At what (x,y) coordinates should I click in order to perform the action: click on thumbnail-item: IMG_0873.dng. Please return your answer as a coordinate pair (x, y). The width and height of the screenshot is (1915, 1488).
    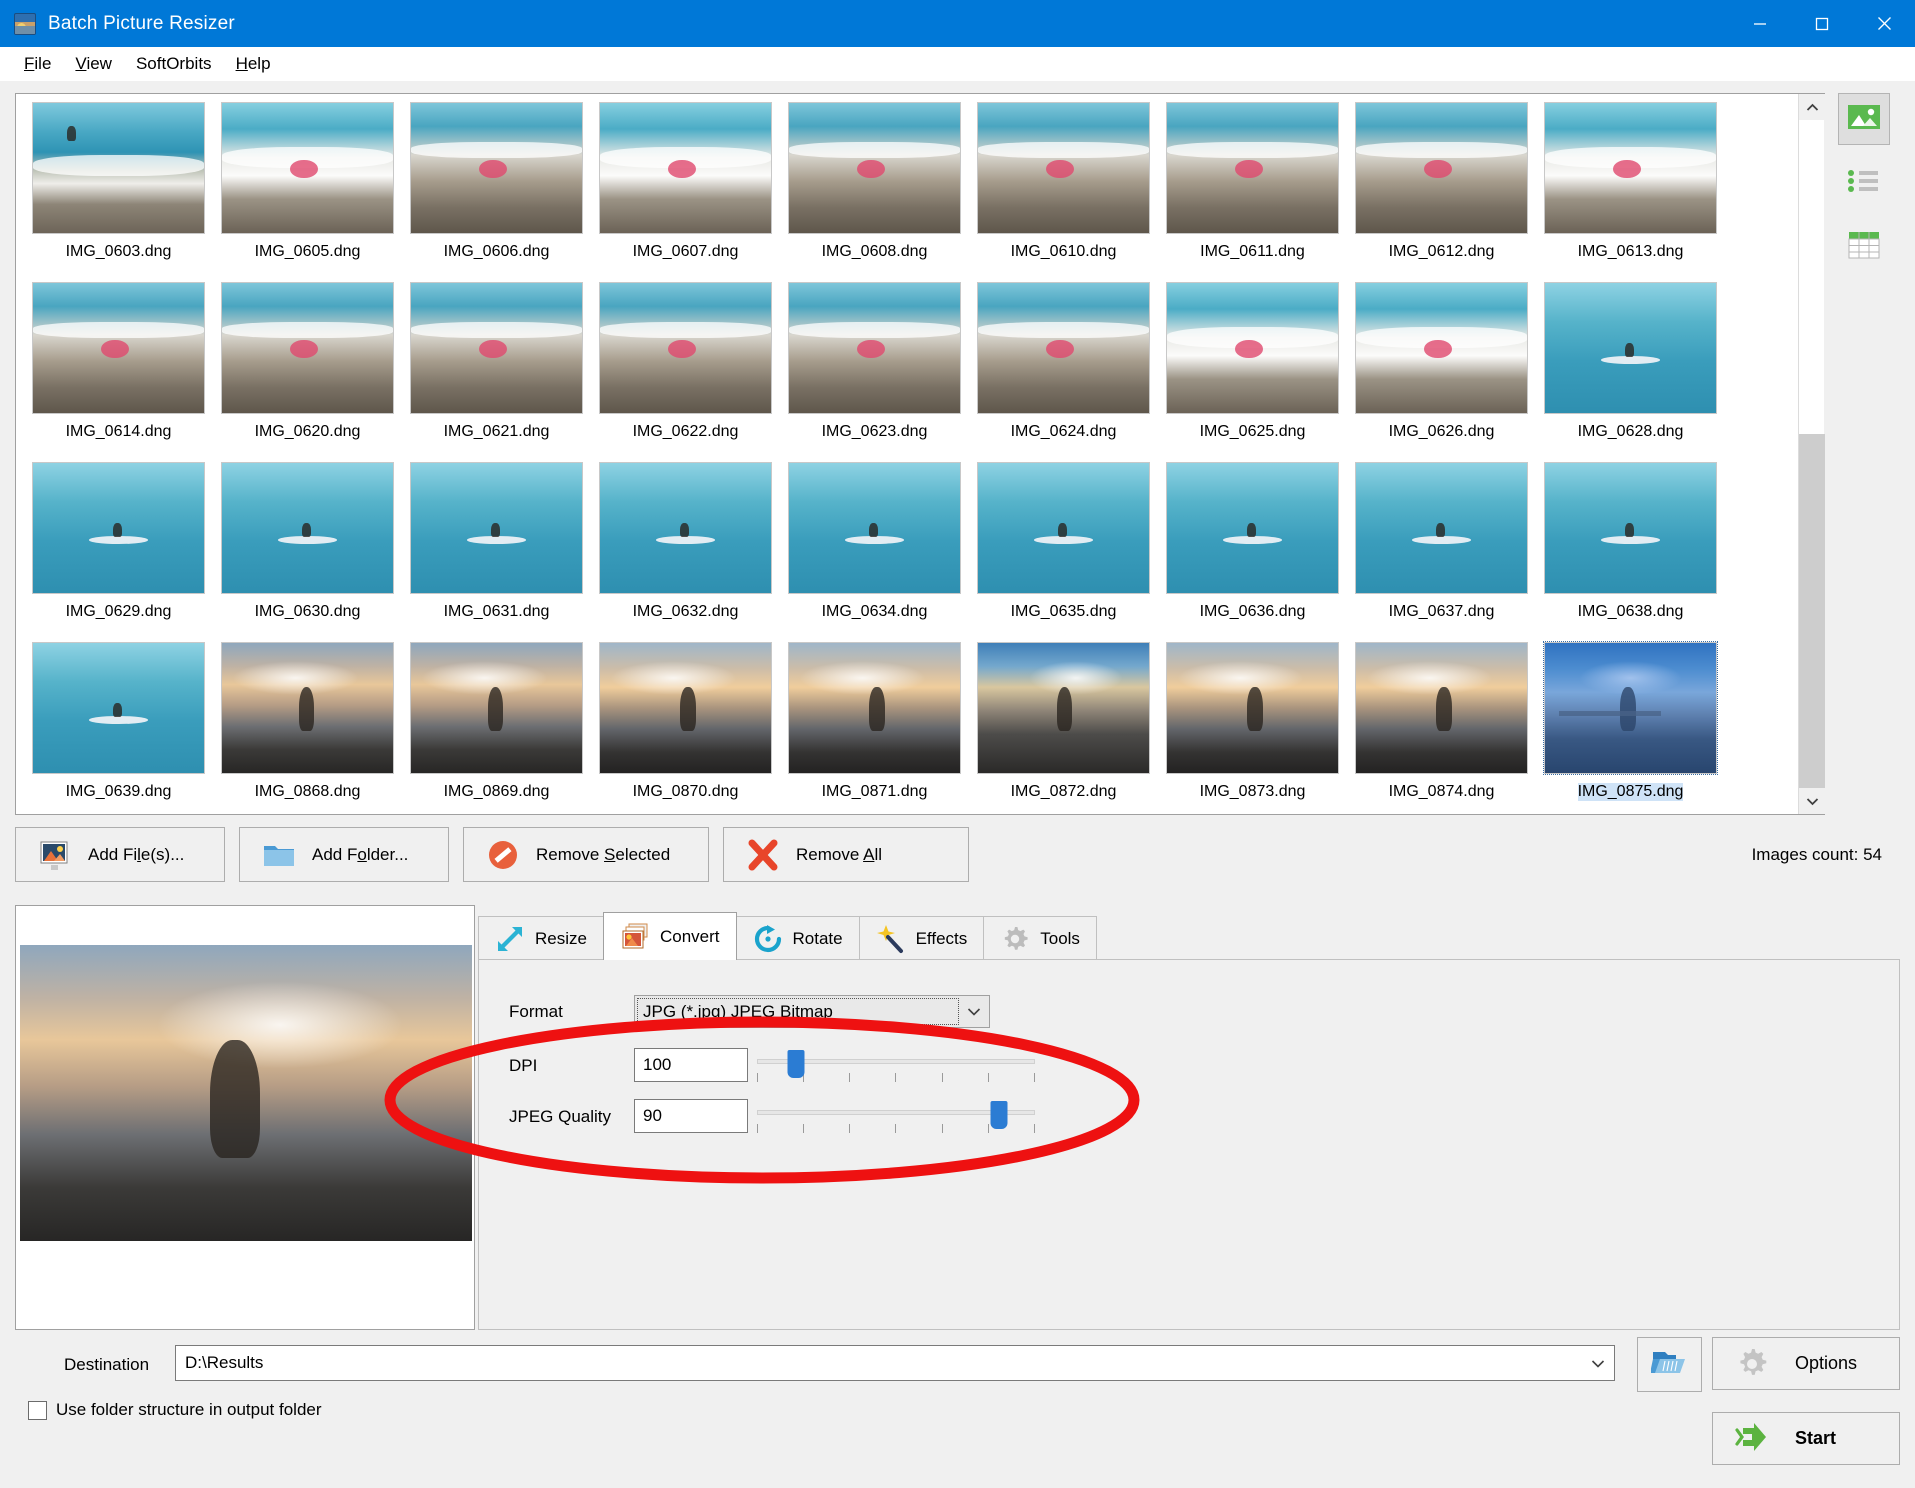
    Looking at the image, I should click on (1252, 732).